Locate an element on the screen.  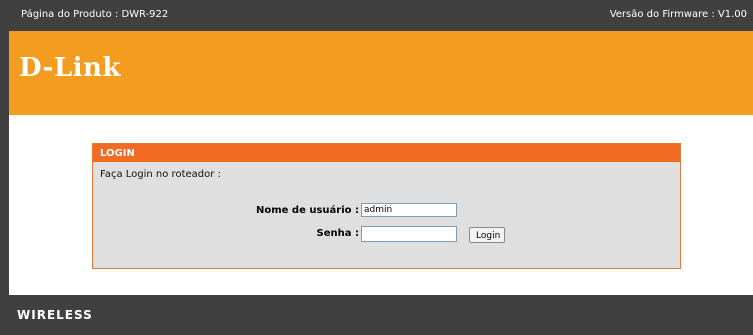
password-row: Senha : Login is located at coordinates (386, 235).